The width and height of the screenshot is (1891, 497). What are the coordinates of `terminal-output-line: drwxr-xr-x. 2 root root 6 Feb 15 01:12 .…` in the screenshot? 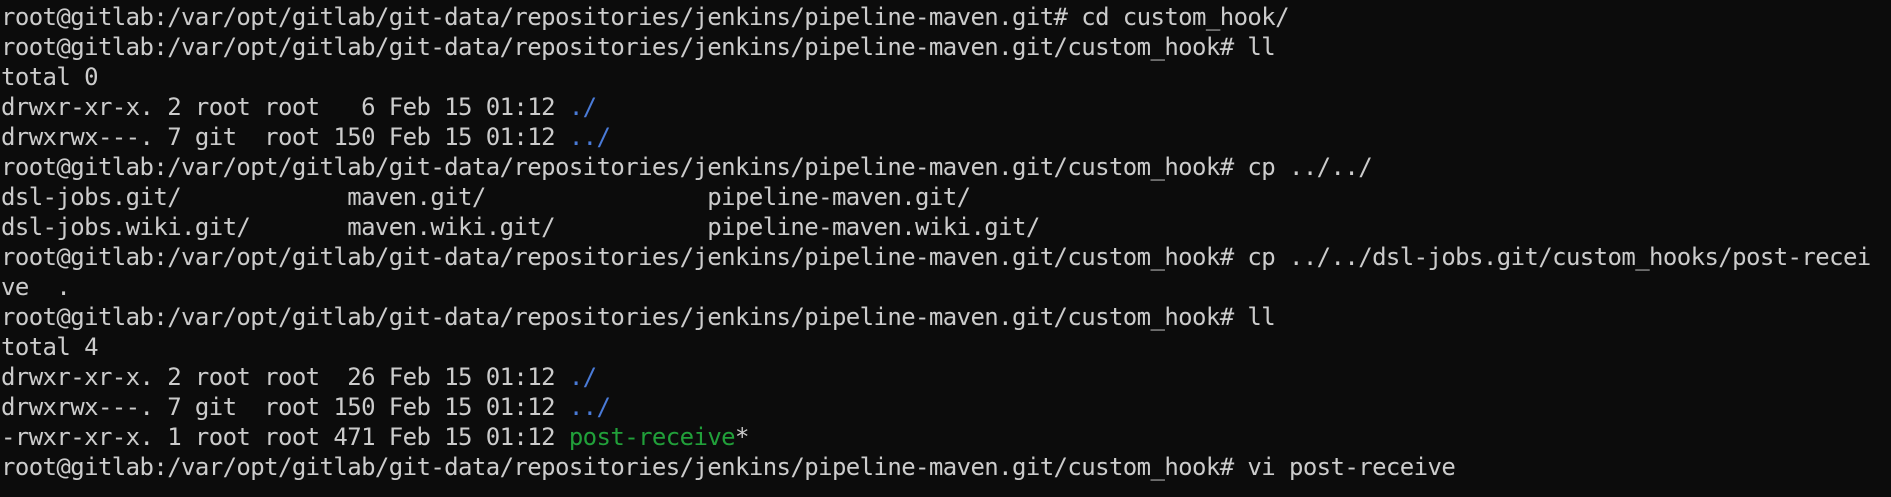 It's located at (945, 107).